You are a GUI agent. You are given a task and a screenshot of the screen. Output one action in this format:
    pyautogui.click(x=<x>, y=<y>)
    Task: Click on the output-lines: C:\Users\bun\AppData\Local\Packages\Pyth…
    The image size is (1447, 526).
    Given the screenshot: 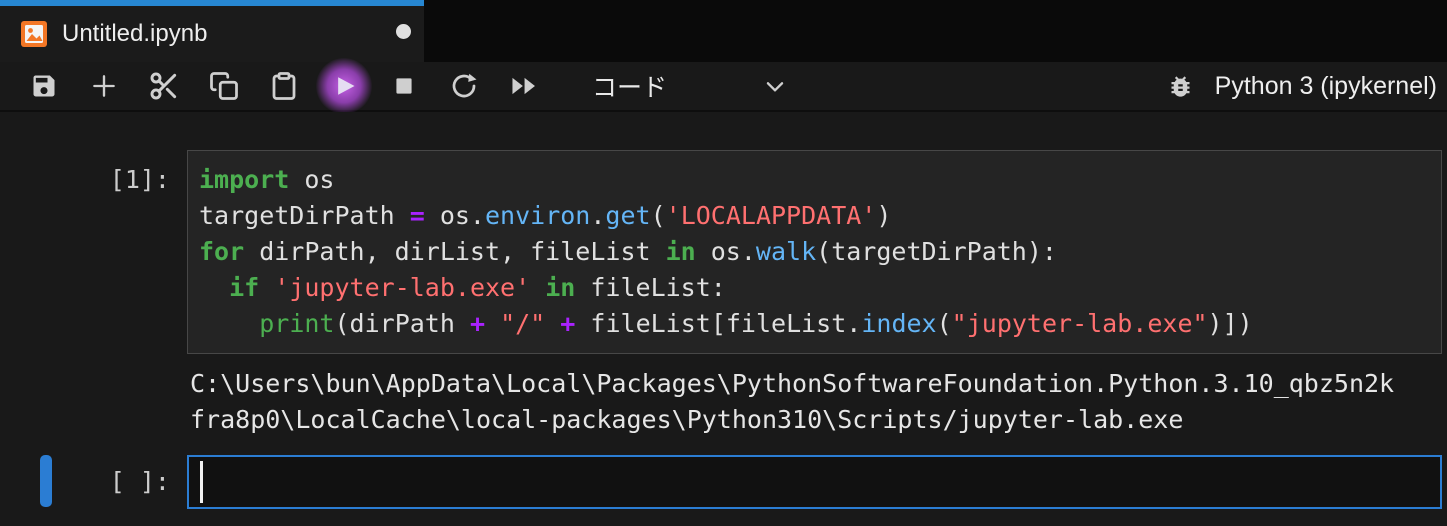 What is the action you would take?
    pyautogui.click(x=792, y=401)
    